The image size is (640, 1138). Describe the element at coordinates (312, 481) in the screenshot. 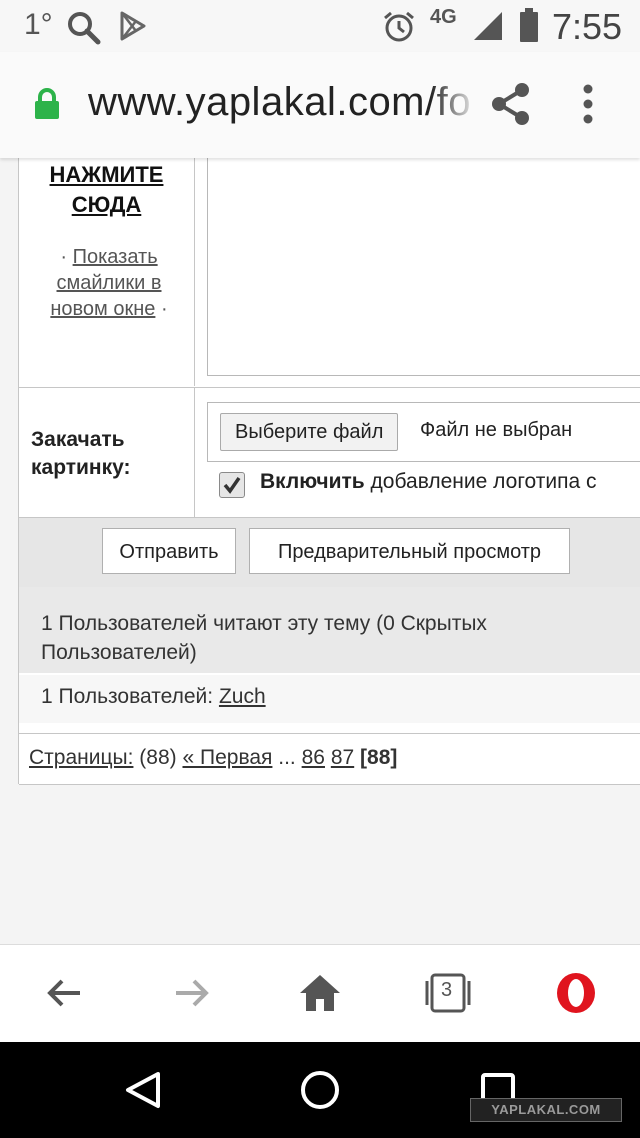

I see `logo-option-bold: Включить` at that location.